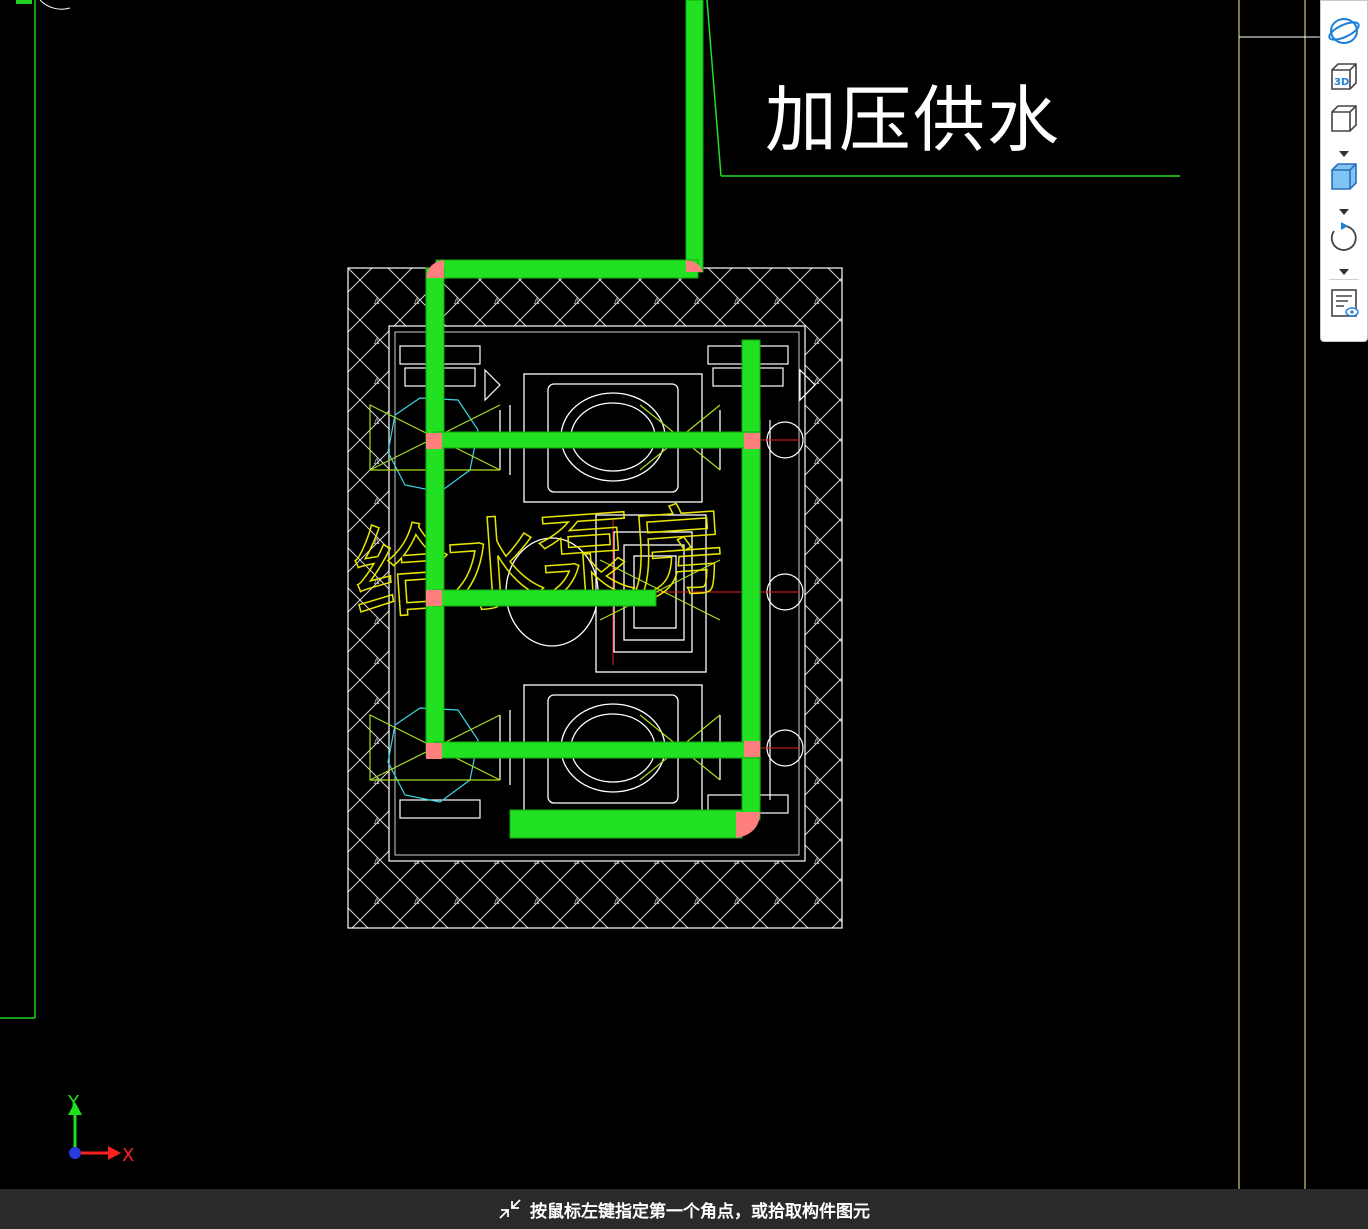  I want to click on command-status-bar: 按鼠标左键指定第一个角点，或拾取构件图元, so click(684, 1209).